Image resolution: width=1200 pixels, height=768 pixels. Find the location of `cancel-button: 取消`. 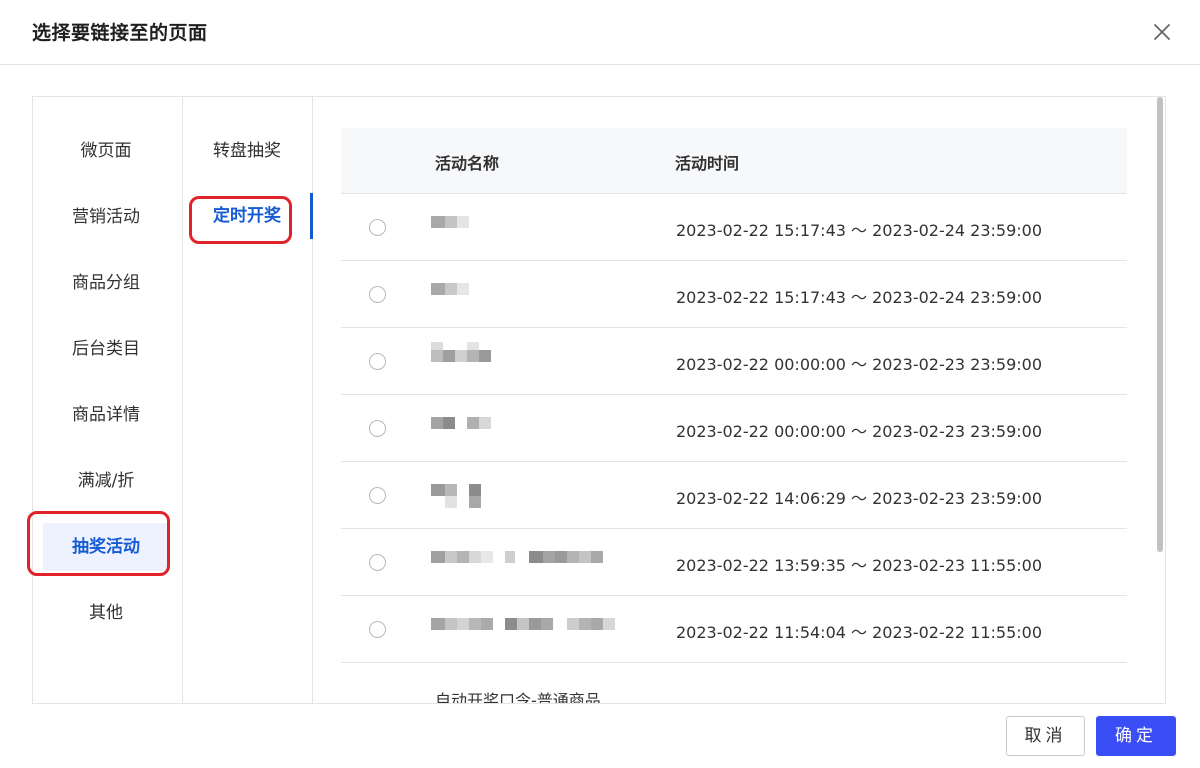

cancel-button: 取消 is located at coordinates (1045, 736).